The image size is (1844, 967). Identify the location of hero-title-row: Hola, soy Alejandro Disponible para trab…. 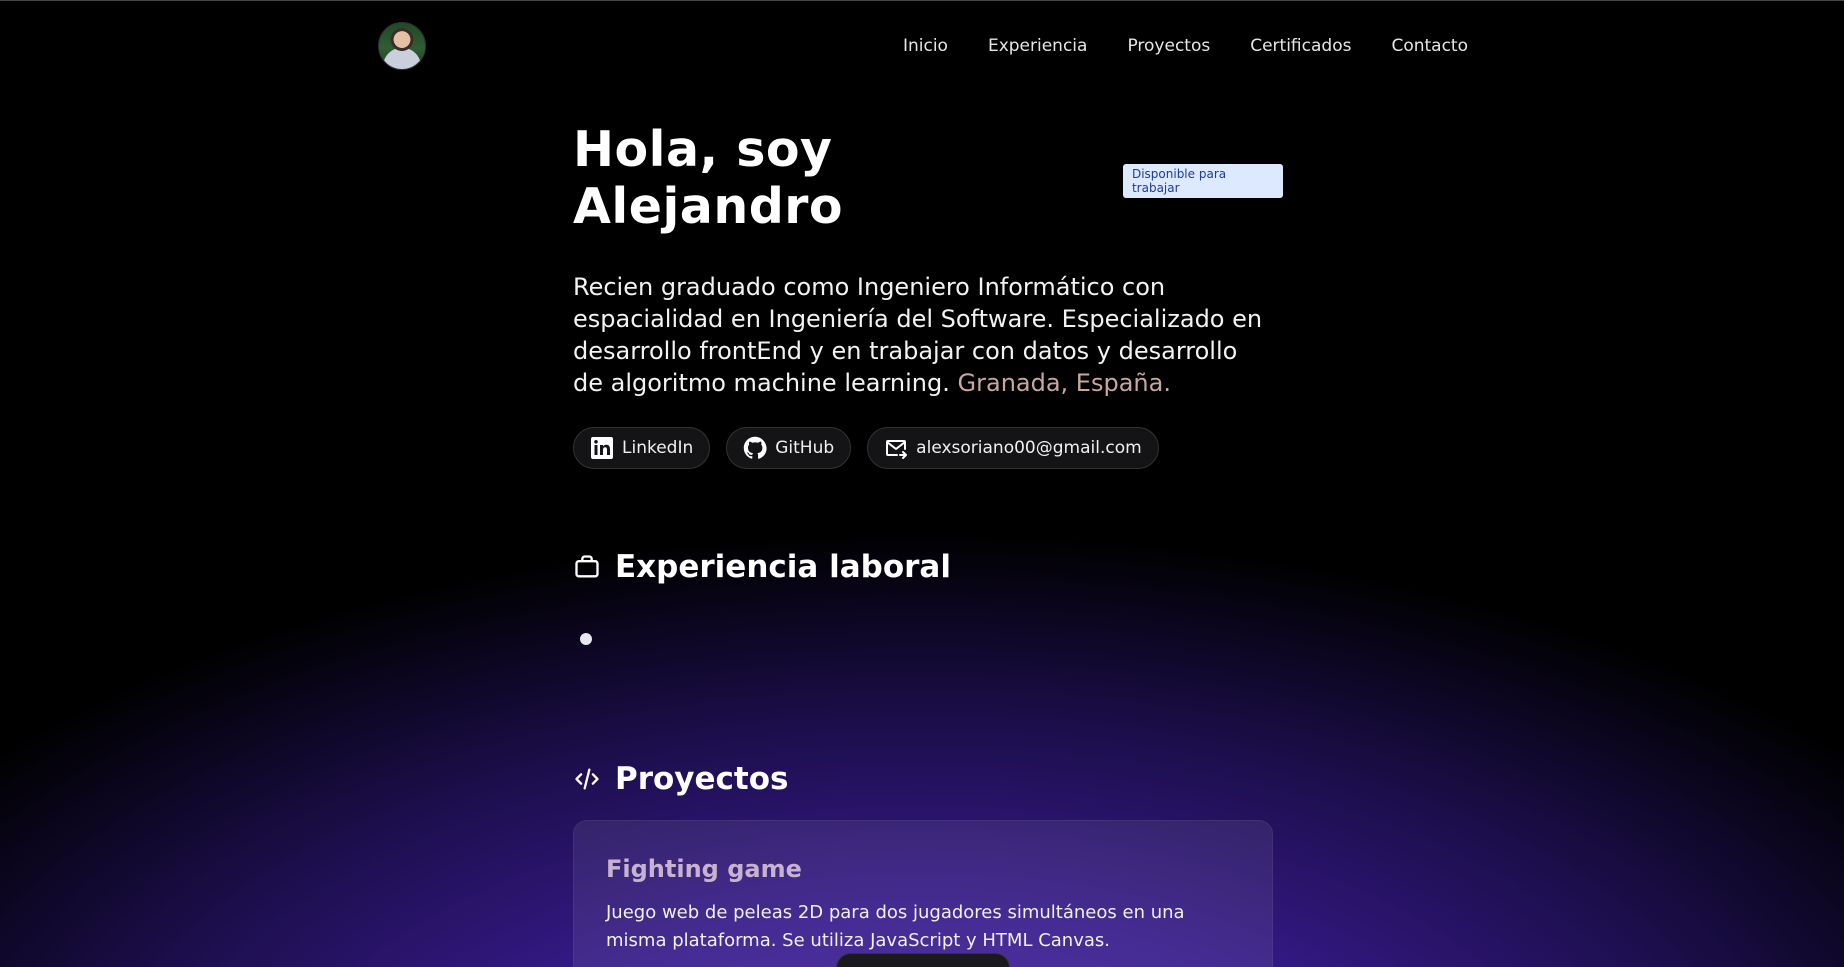
(928, 178).